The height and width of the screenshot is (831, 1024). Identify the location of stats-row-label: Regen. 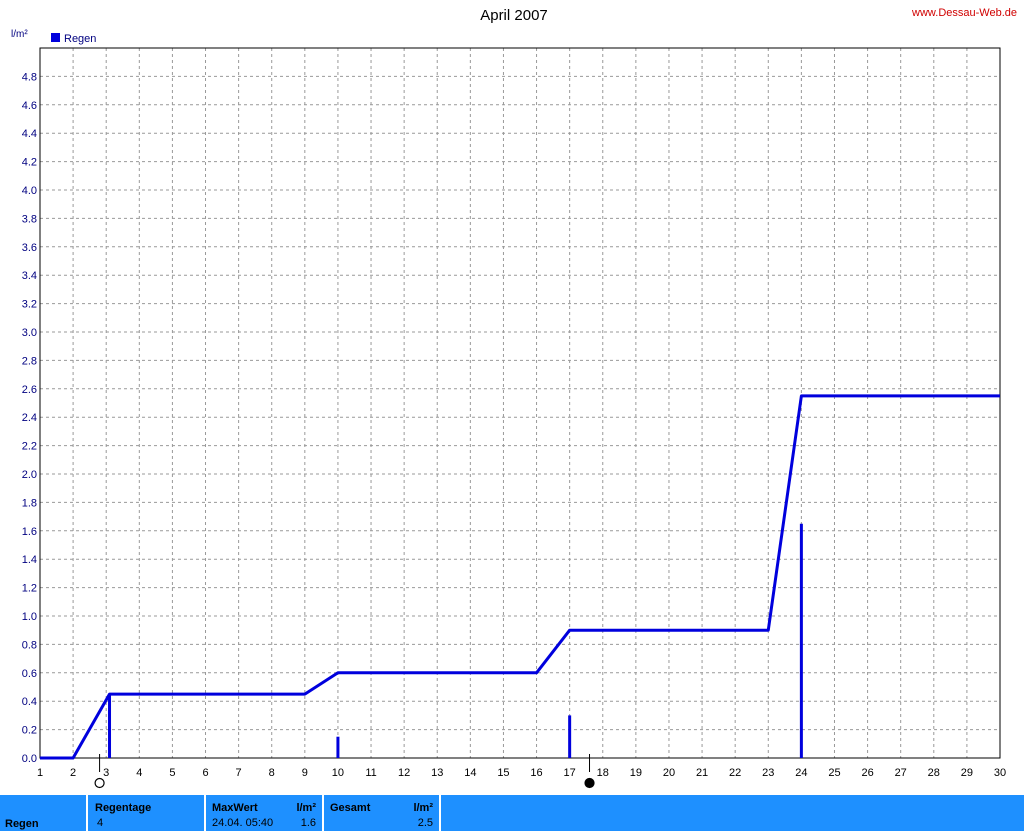
(22, 824).